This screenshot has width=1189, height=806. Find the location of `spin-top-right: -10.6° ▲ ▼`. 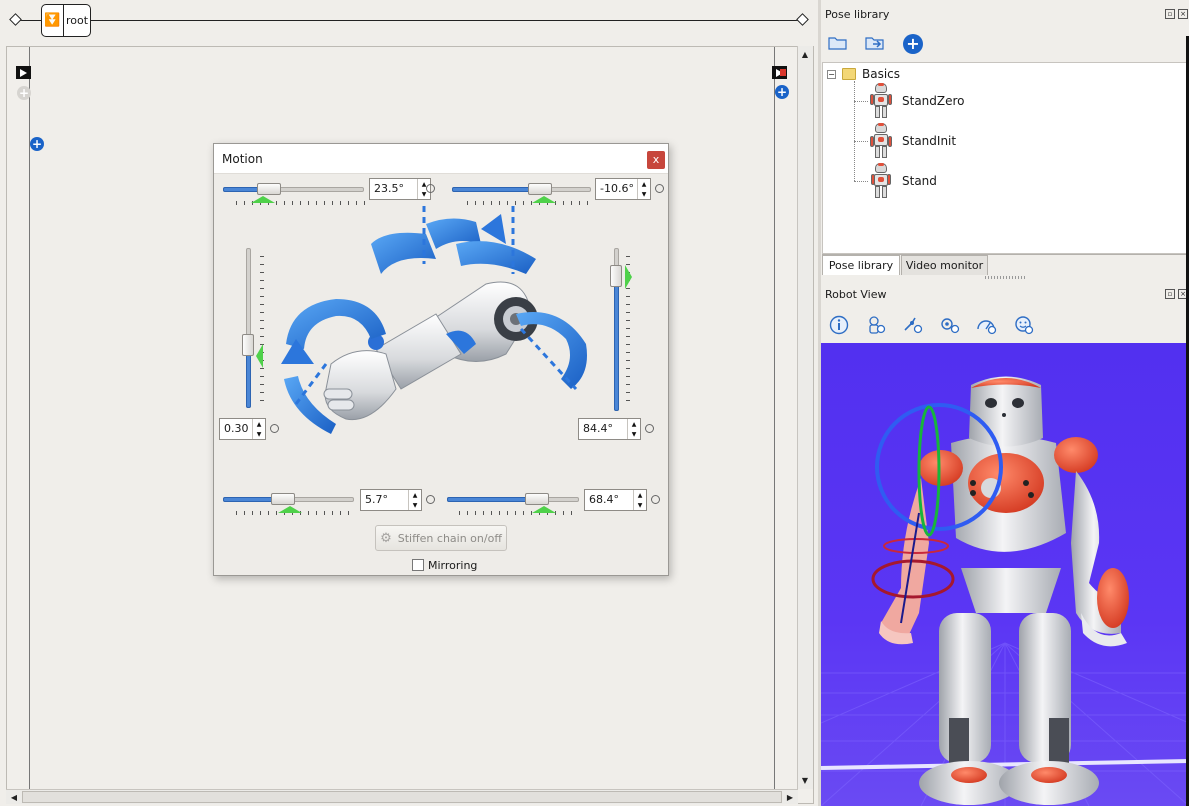

spin-top-right: -10.6° ▲ ▼ is located at coordinates (623, 189).